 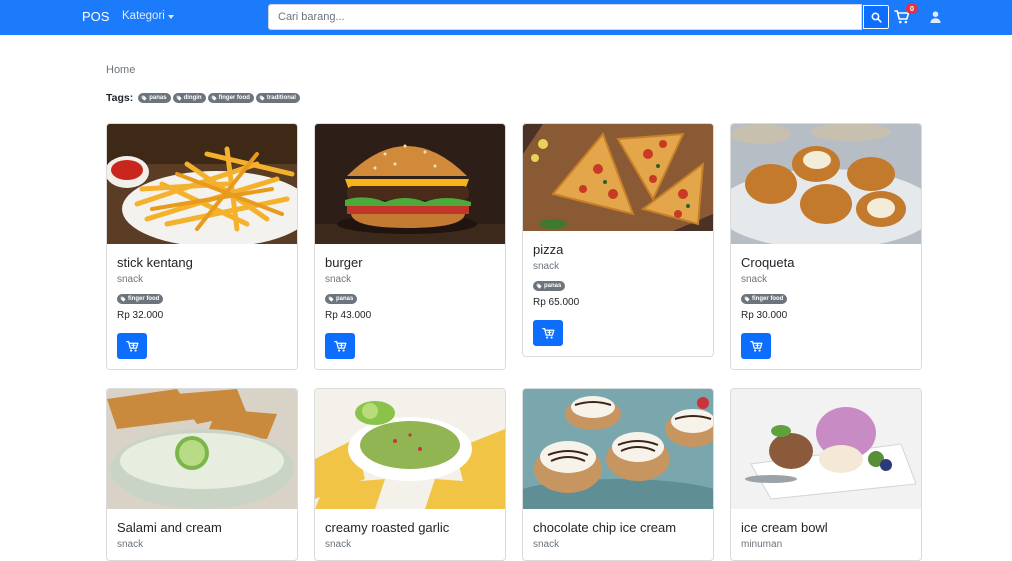 I want to click on breadcrumb-home-link: Home, so click(x=120, y=70).